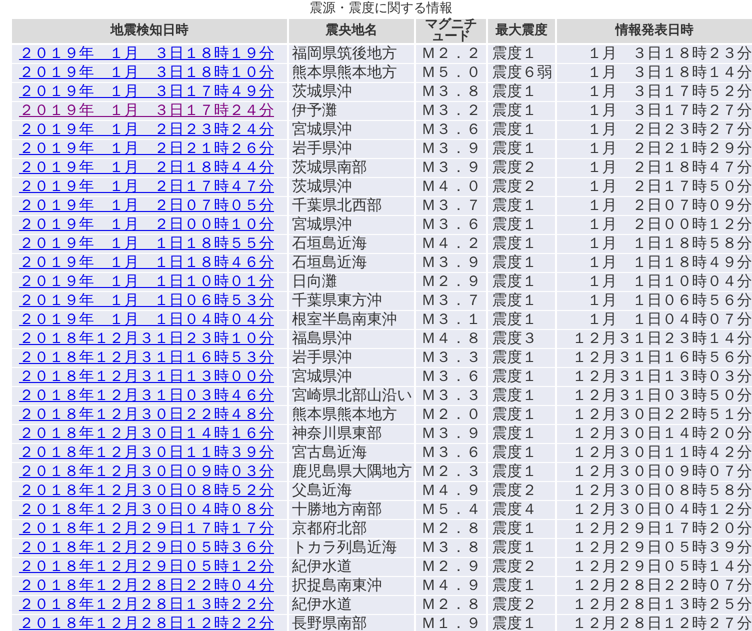 The width and height of the screenshot is (752, 631). Describe the element at coordinates (451, 622) in the screenshot. I see `table-cell: Ｍ１．９` at that location.